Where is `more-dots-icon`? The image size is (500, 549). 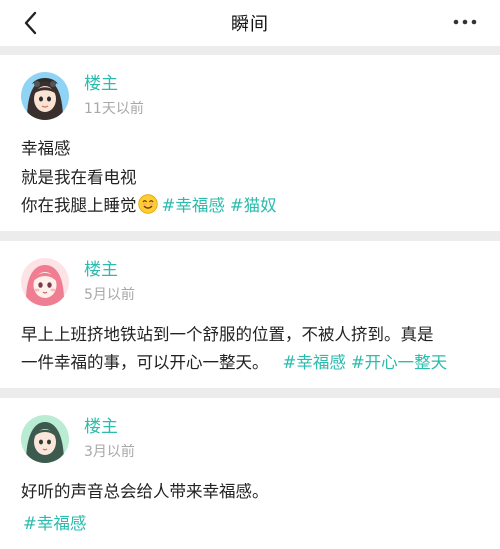 more-dots-icon is located at coordinates (465, 22).